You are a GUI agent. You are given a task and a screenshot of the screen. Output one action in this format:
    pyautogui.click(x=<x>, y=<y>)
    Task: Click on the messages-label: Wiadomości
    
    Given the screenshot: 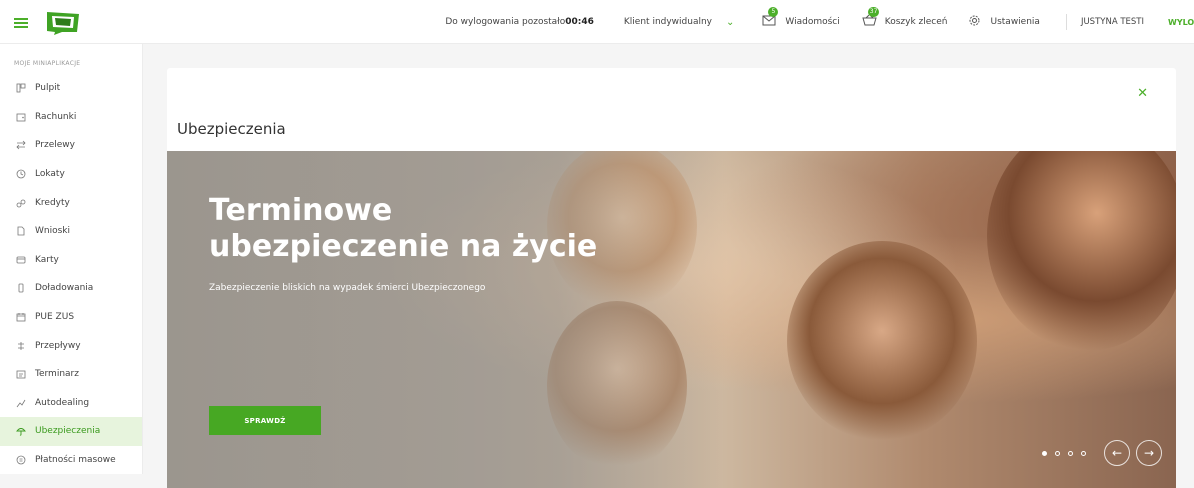 What is the action you would take?
    pyautogui.click(x=812, y=22)
    